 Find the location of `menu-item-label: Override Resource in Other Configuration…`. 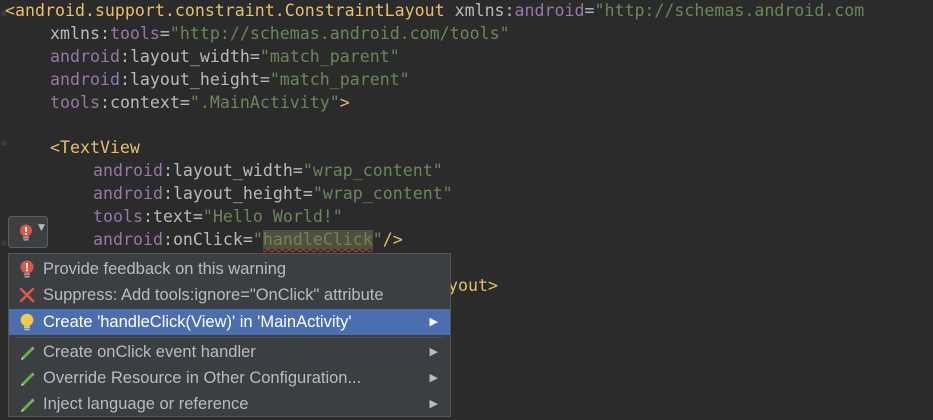

menu-item-label: Override Resource in Other Configuration… is located at coordinates (202, 378).